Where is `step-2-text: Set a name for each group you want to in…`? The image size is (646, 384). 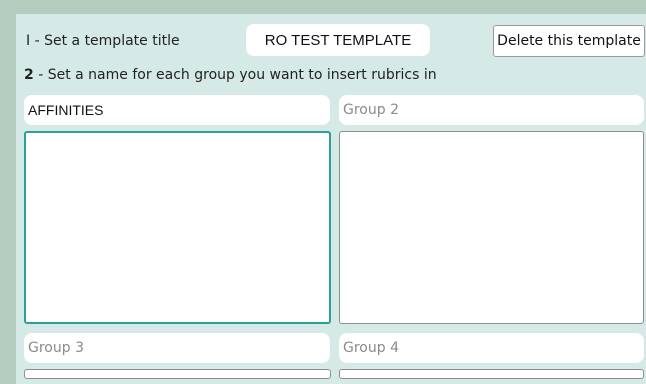 step-2-text: Set a name for each group you want to in… is located at coordinates (242, 75).